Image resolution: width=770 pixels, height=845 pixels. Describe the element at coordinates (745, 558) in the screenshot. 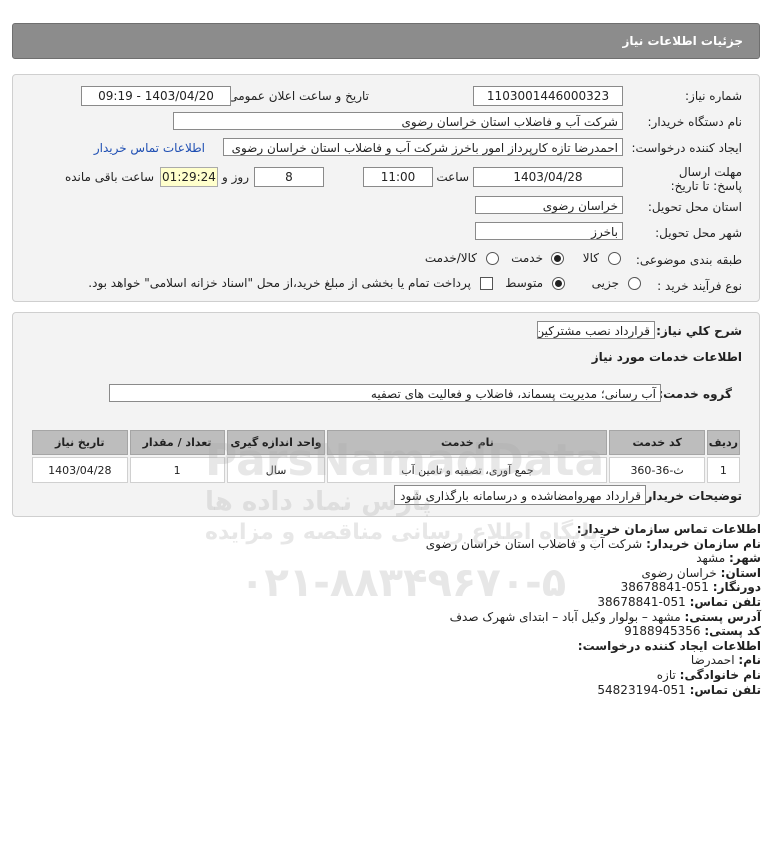

I see `contact-city-label: شهر:` at that location.